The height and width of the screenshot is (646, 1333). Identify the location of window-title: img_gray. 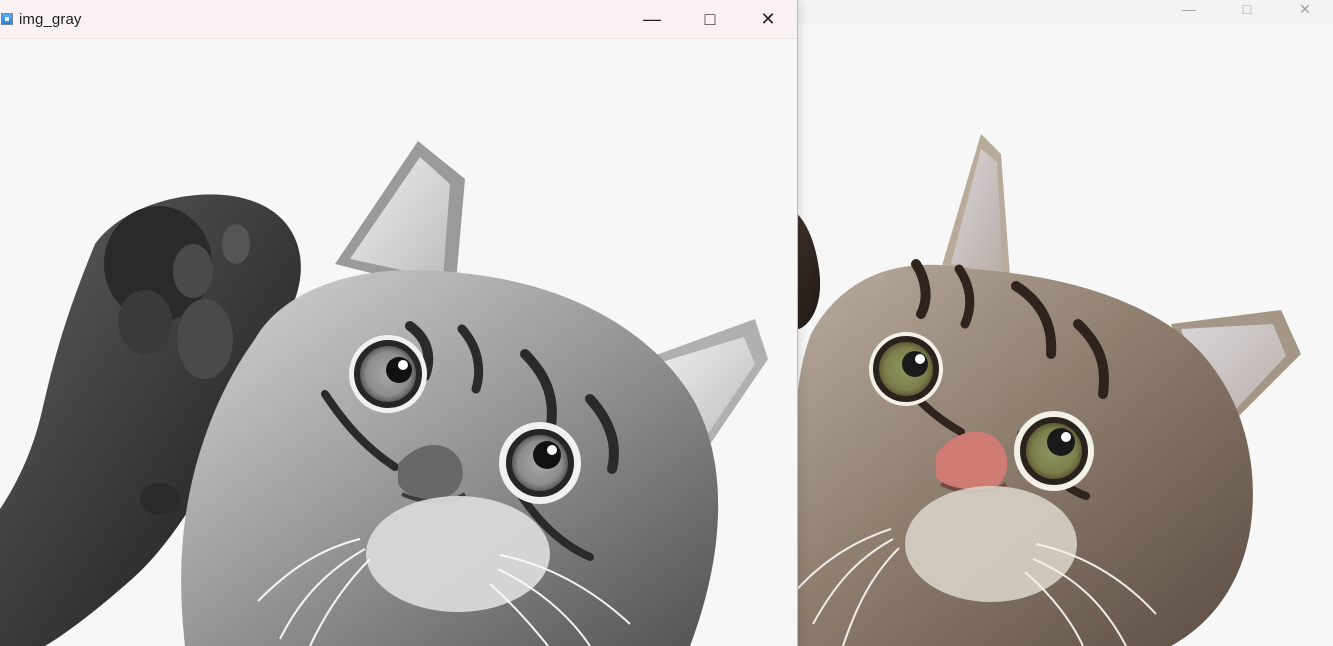
(50, 19).